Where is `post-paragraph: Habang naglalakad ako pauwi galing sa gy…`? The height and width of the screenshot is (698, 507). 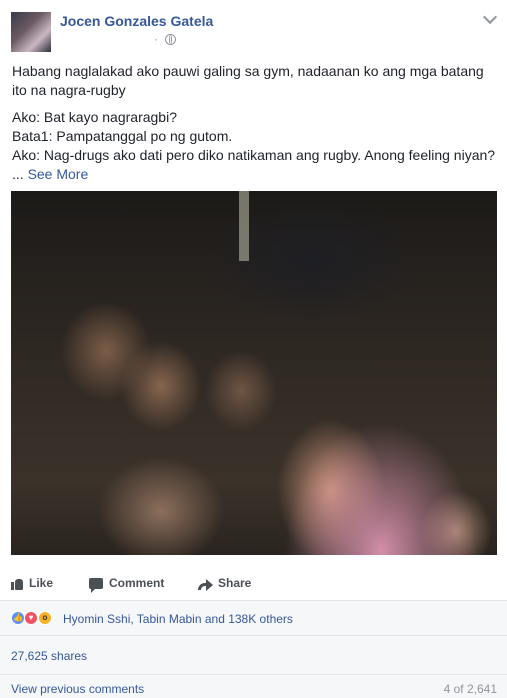 post-paragraph: Habang naglalakad ako pauwi galing sa gy… is located at coordinates (248, 80).